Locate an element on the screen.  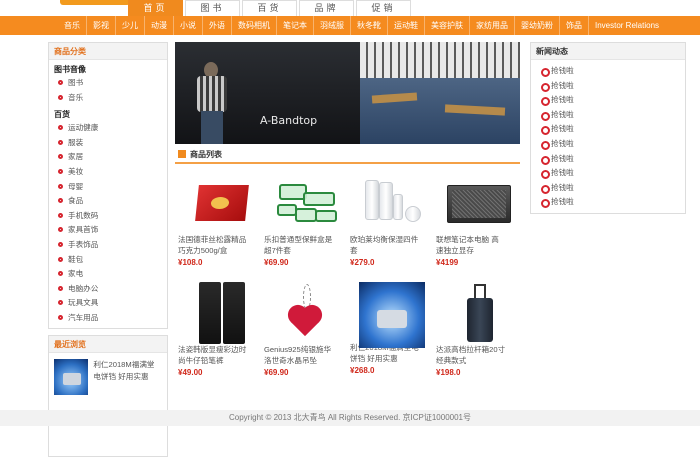
nav-item: 笔记本 is located at coordinates (295, 25).